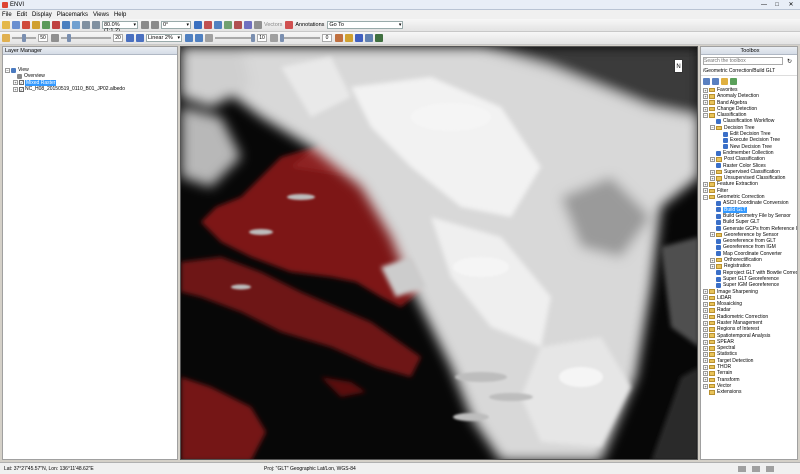  What do you see at coordinates (228, 25) in the screenshot?
I see `profile-icon` at bounding box center [228, 25].